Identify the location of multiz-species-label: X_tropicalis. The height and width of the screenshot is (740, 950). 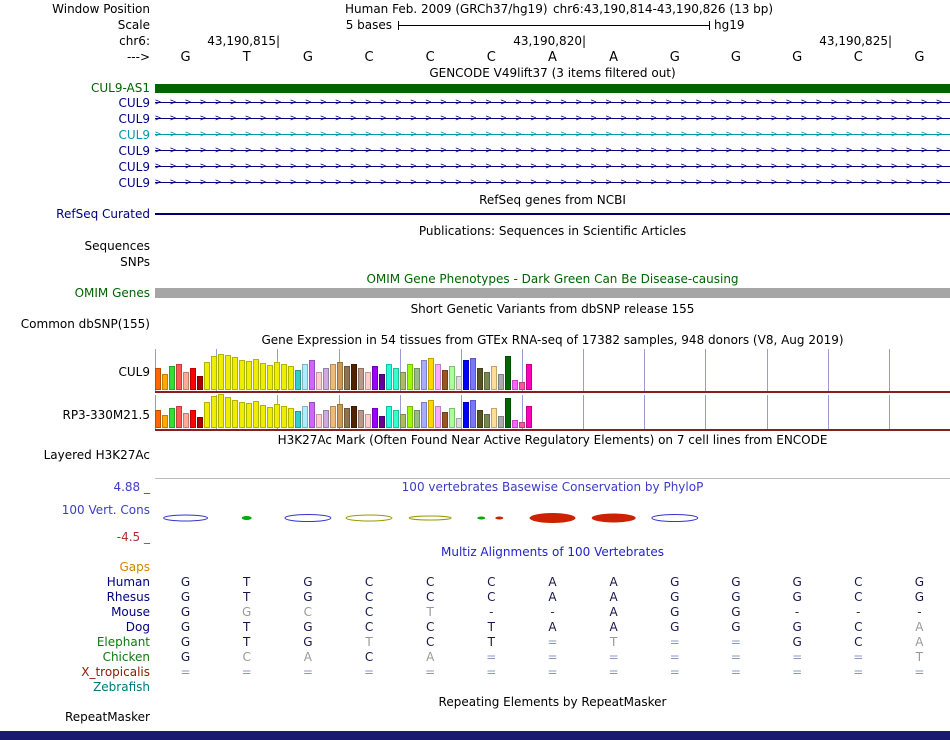
(75, 672).